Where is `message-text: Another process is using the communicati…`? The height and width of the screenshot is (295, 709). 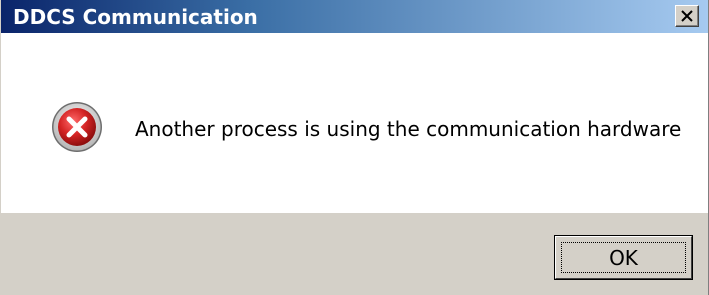 message-text: Another process is using the communicati… is located at coordinates (408, 129).